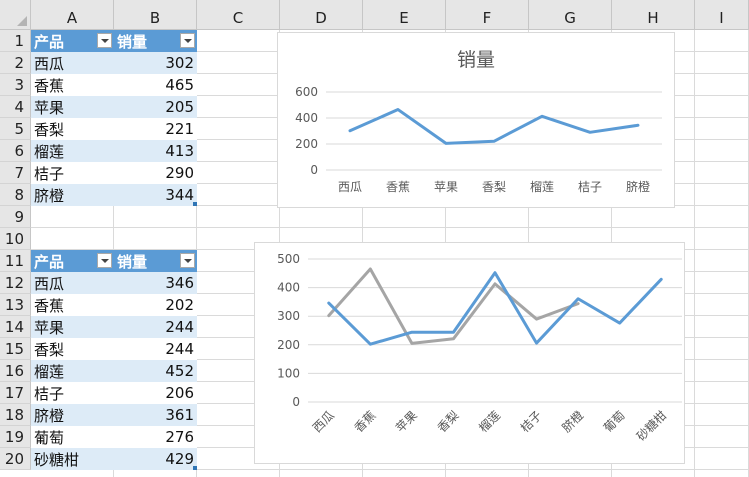 This screenshot has width=749, height=477. I want to click on table2-sales-cell: 346, so click(155, 283).